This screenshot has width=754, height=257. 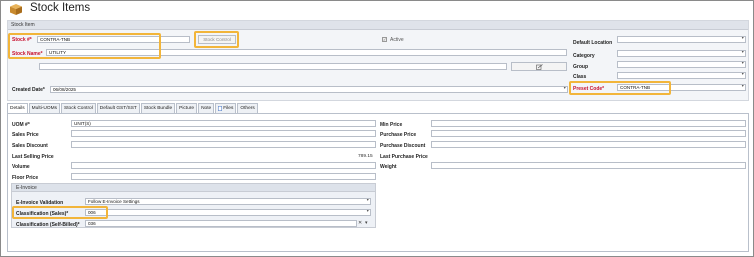 I want to click on tab-note: Note, so click(x=206, y=108).